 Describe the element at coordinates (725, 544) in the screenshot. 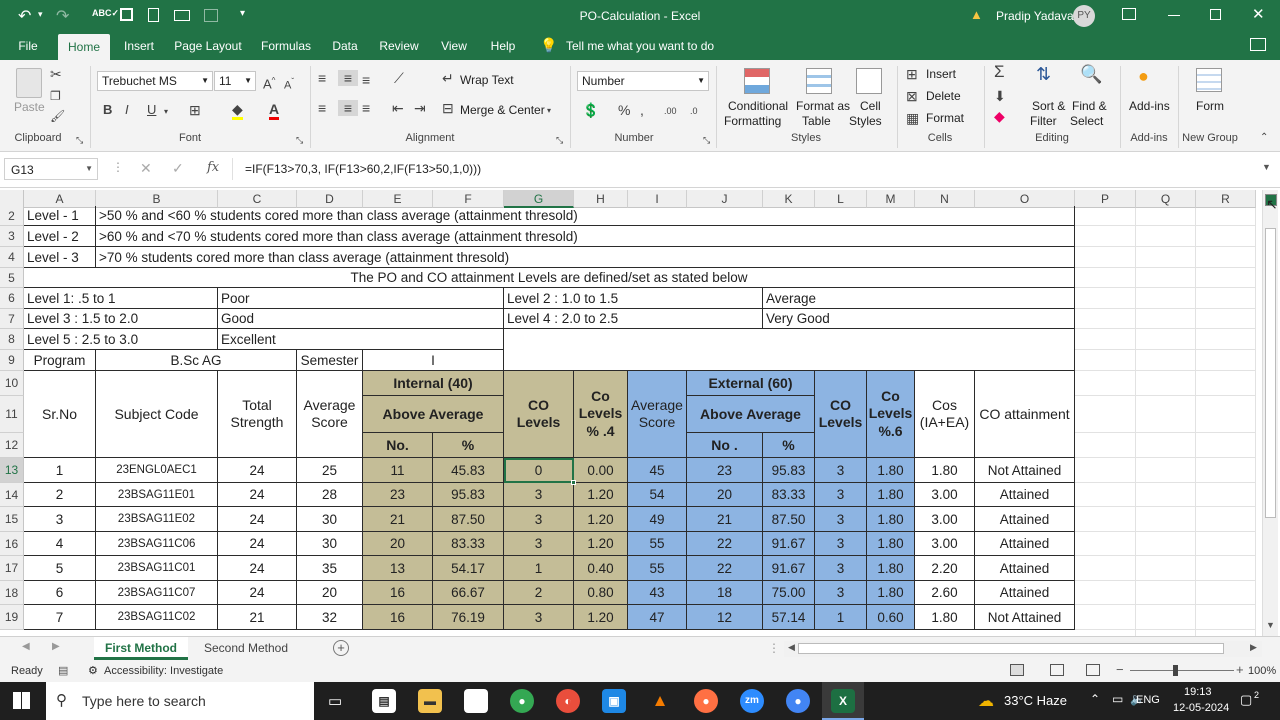

I see `cell-external-no: 22` at that location.